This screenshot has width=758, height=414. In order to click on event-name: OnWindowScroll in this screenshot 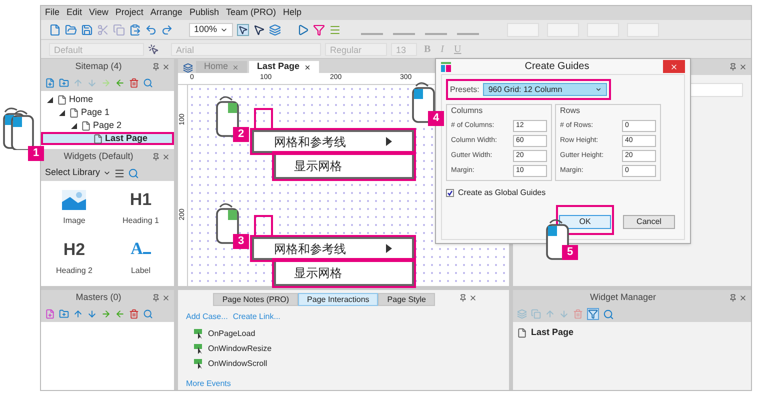, I will do `click(238, 364)`.